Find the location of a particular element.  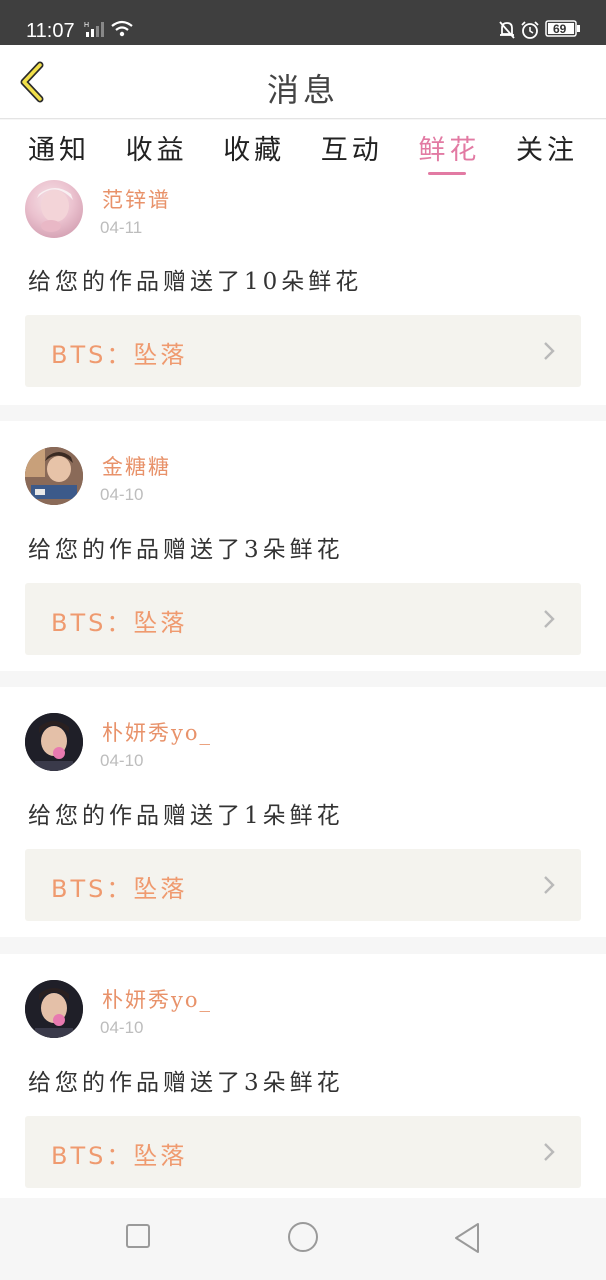

signal-icon: H is located at coordinates (94, 29).